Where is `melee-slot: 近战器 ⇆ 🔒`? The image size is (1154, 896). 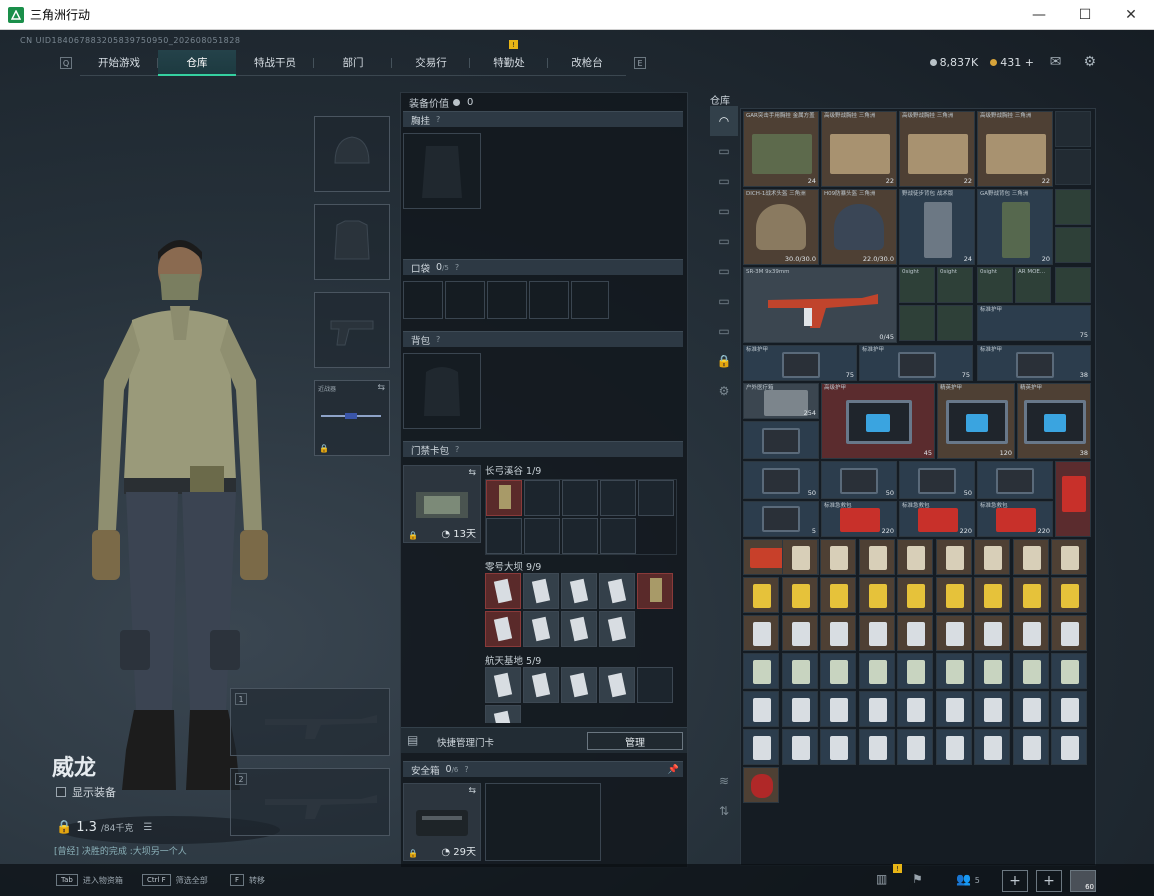
melee-slot: 近战器 ⇆ 🔒 is located at coordinates (352, 418).